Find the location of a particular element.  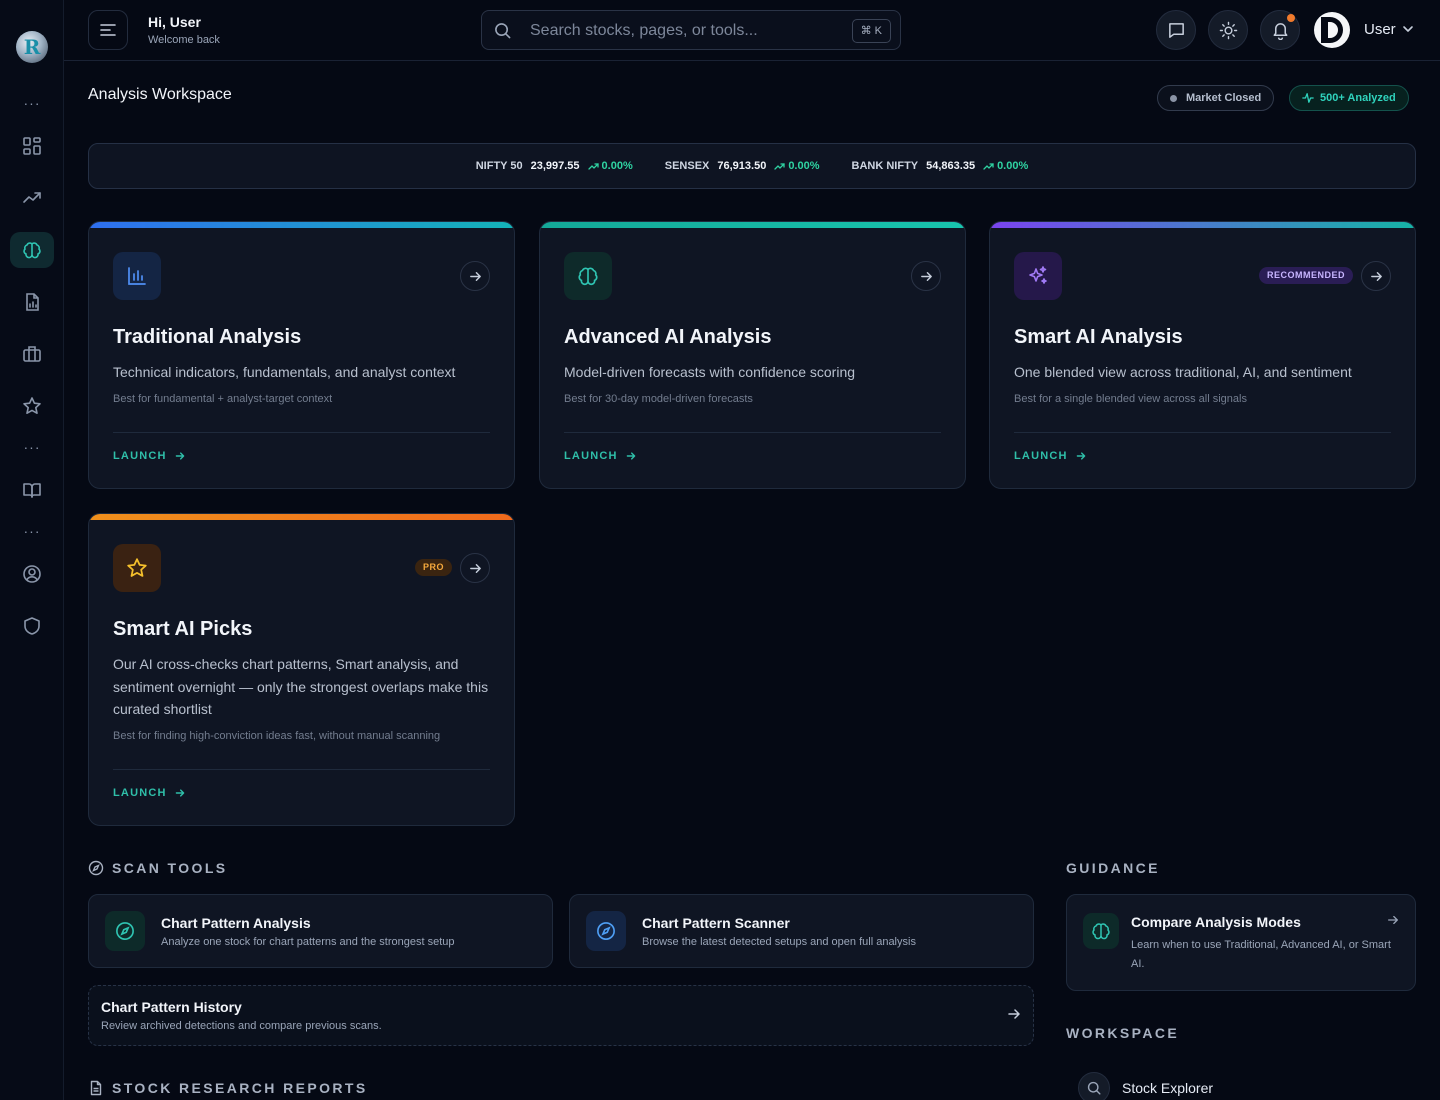

search-shortcut: ⌘ K is located at coordinates (871, 31).